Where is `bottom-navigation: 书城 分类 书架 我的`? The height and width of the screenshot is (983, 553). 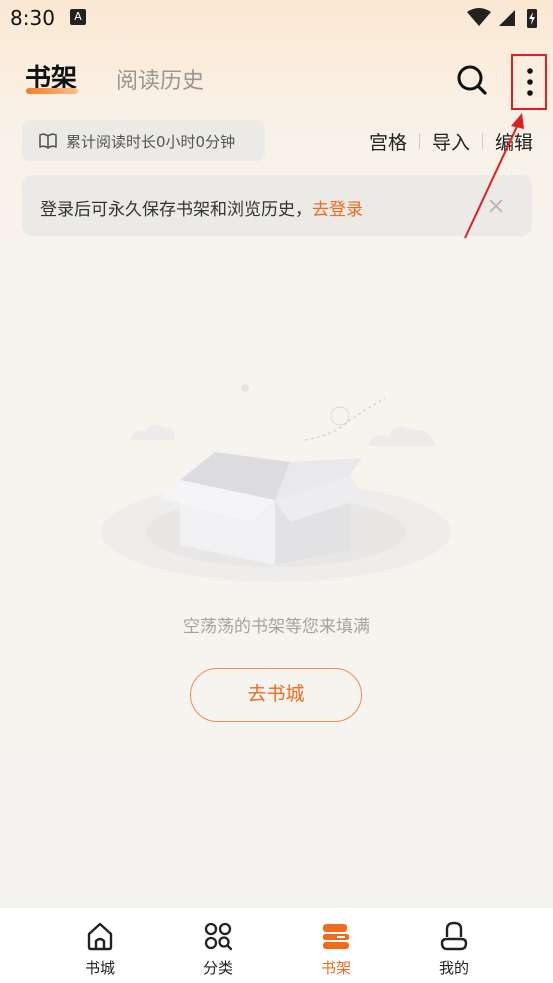 bottom-navigation: 书城 分类 书架 我的 is located at coordinates (276, 945).